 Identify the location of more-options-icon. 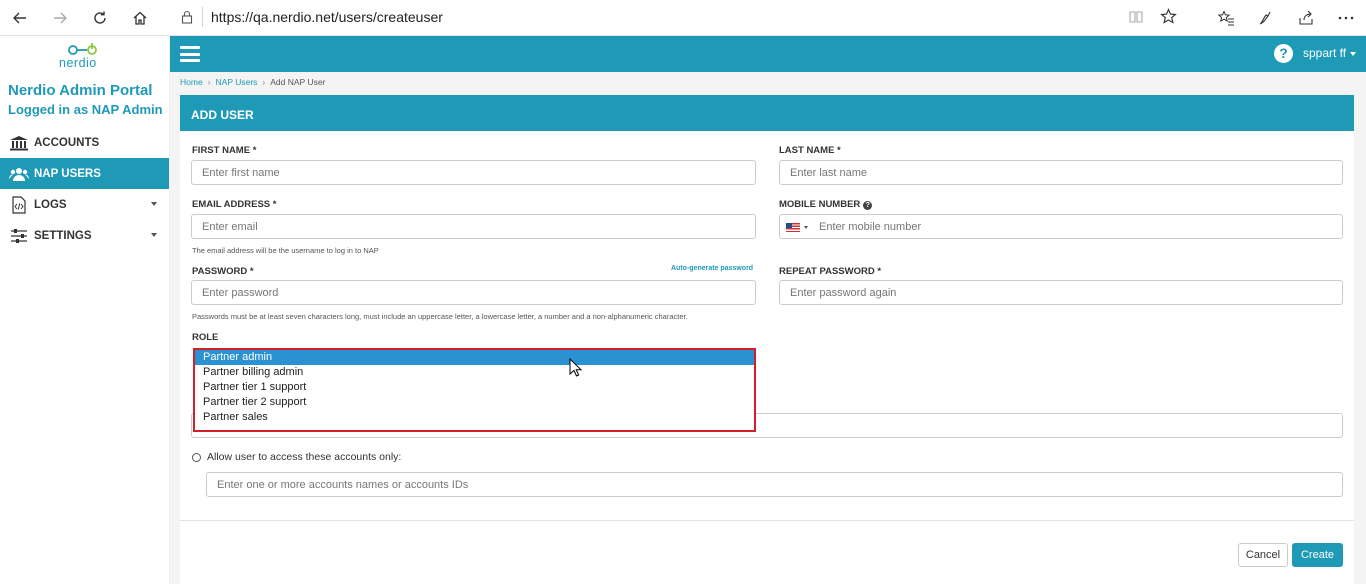
(1346, 18).